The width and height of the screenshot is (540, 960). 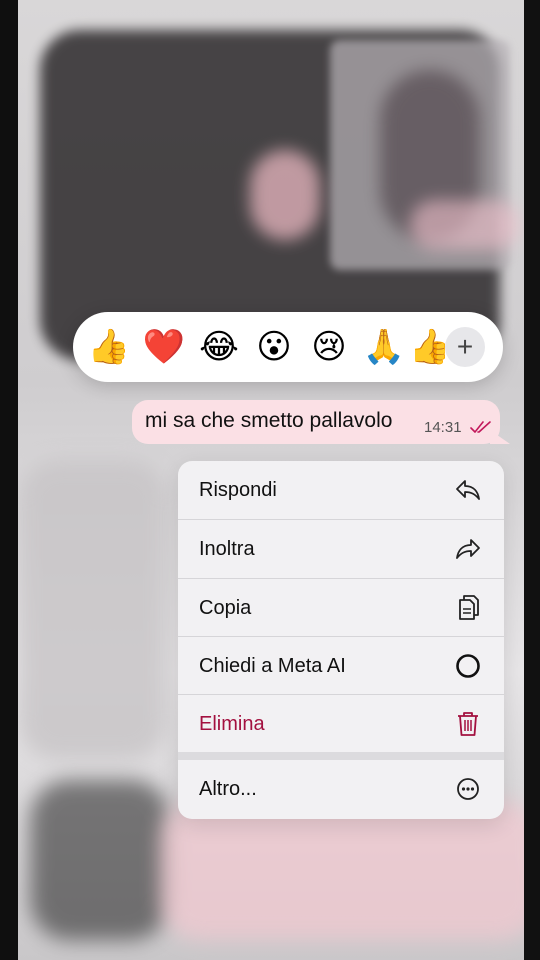 I want to click on more-icon, so click(x=468, y=789).